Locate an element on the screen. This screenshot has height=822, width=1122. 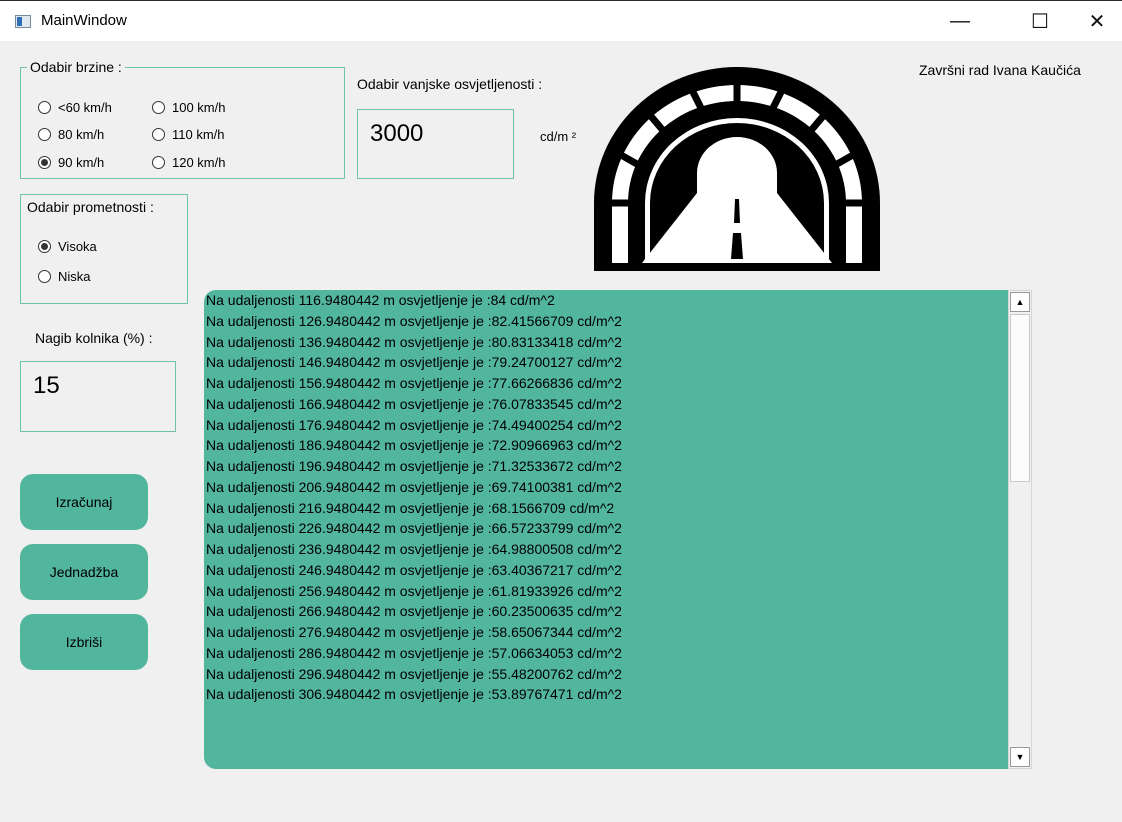
minimize-button: — is located at coordinates (960, 21).